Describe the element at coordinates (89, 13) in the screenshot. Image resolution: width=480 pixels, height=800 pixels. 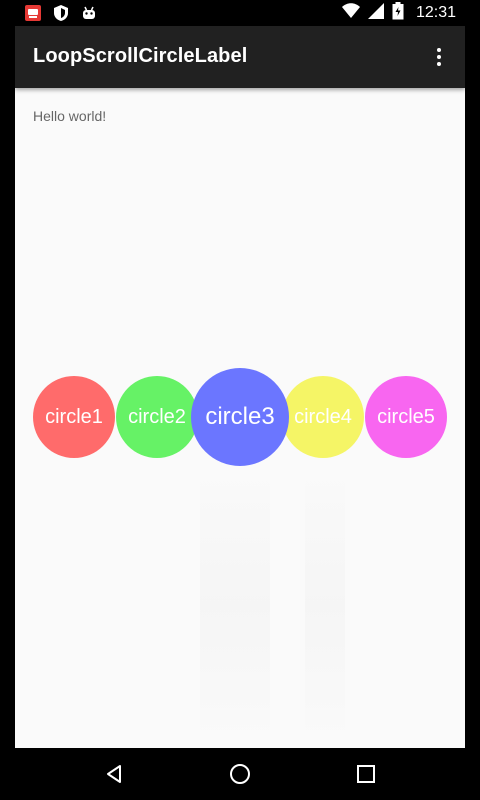
I see `android-icon` at that location.